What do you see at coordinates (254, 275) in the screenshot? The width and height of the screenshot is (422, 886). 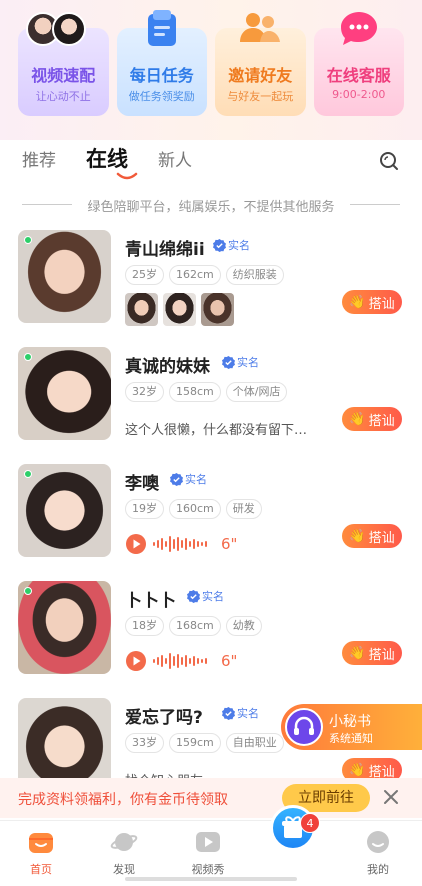 I see `job-tag: 纺织服装` at bounding box center [254, 275].